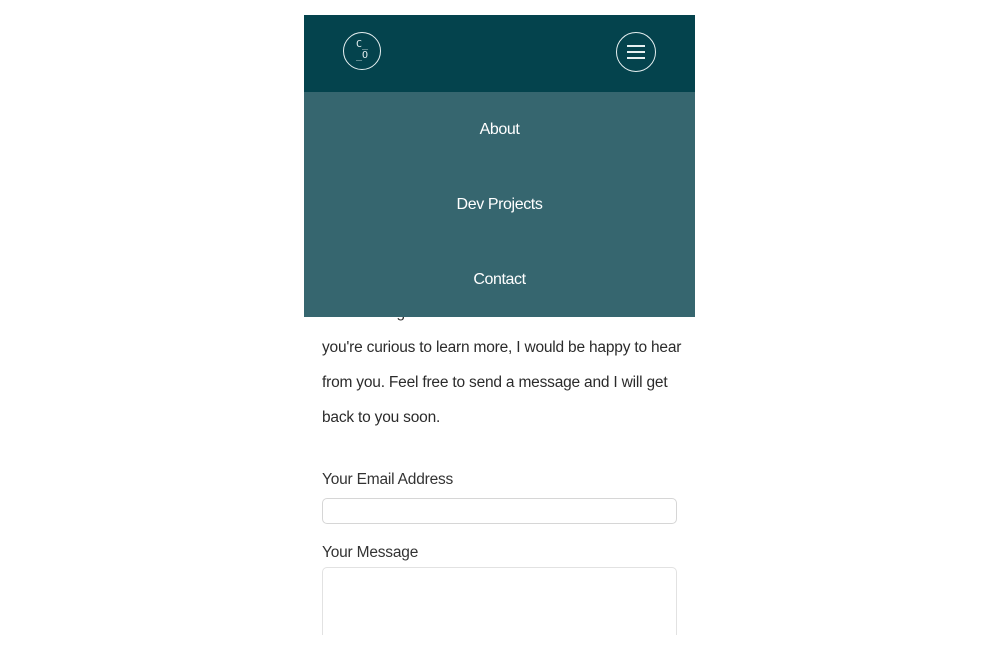 Image resolution: width=1000 pixels, height=650 pixels. I want to click on message-field, so click(499, 601).